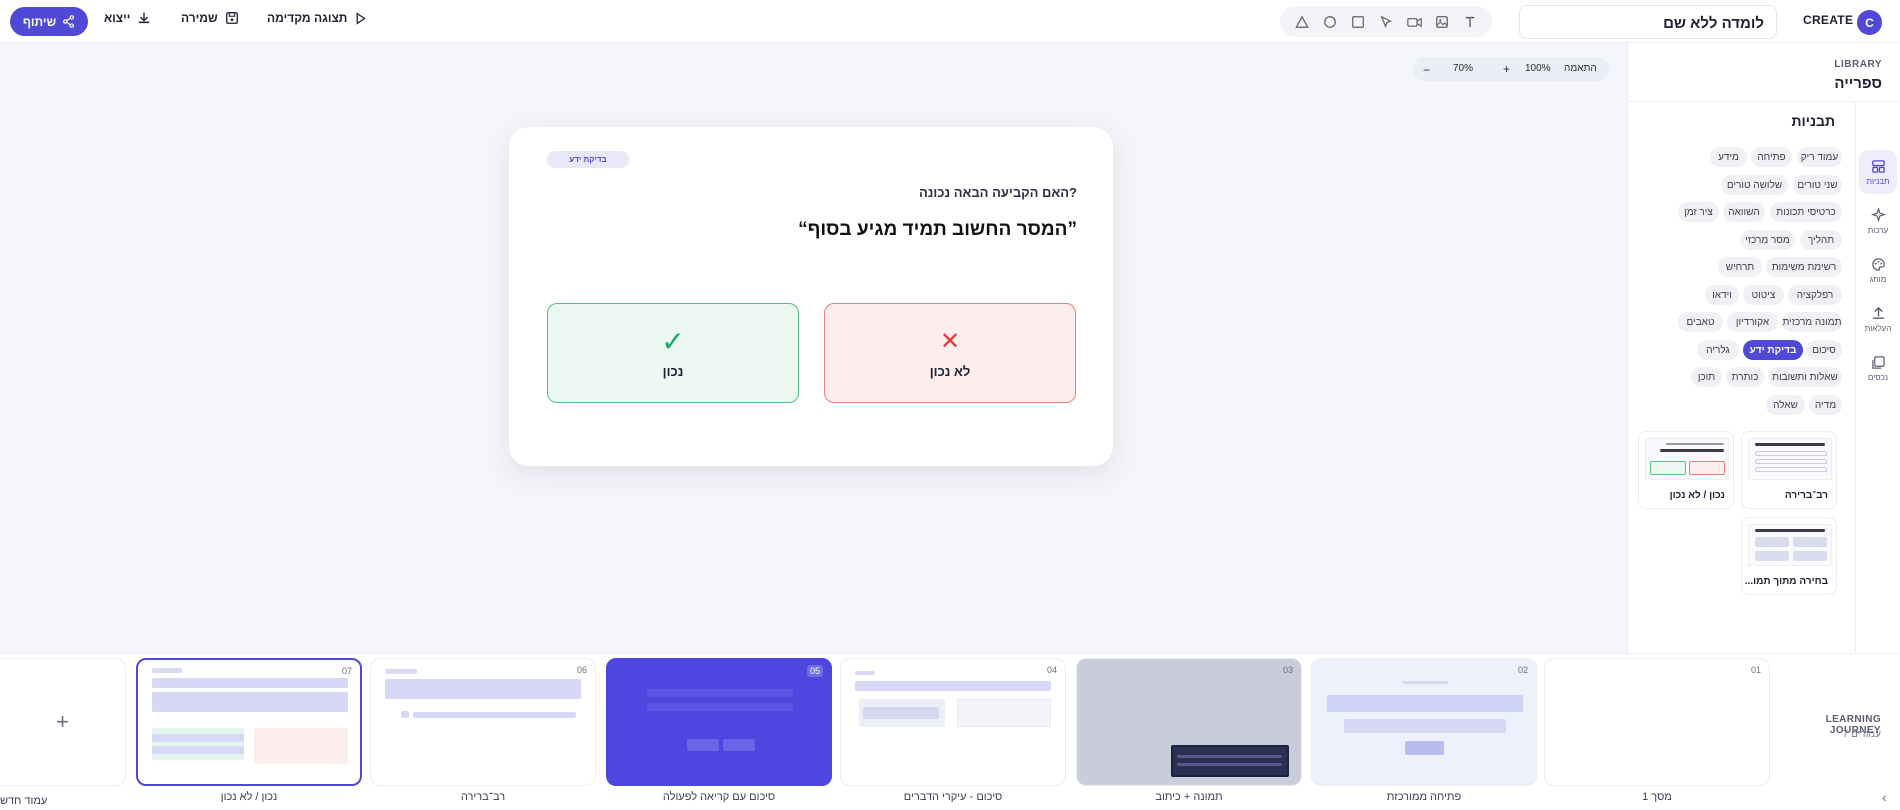 This screenshot has width=1900, height=810. I want to click on chip-summary: סיכום, so click(1824, 350).